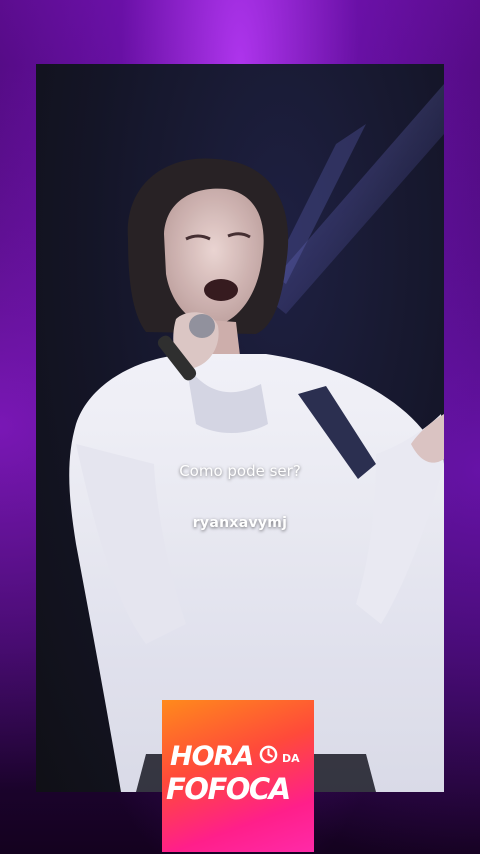 The image size is (480, 854). Describe the element at coordinates (240, 523) in the screenshot. I see `username-watermark: ryanxavymj` at that location.